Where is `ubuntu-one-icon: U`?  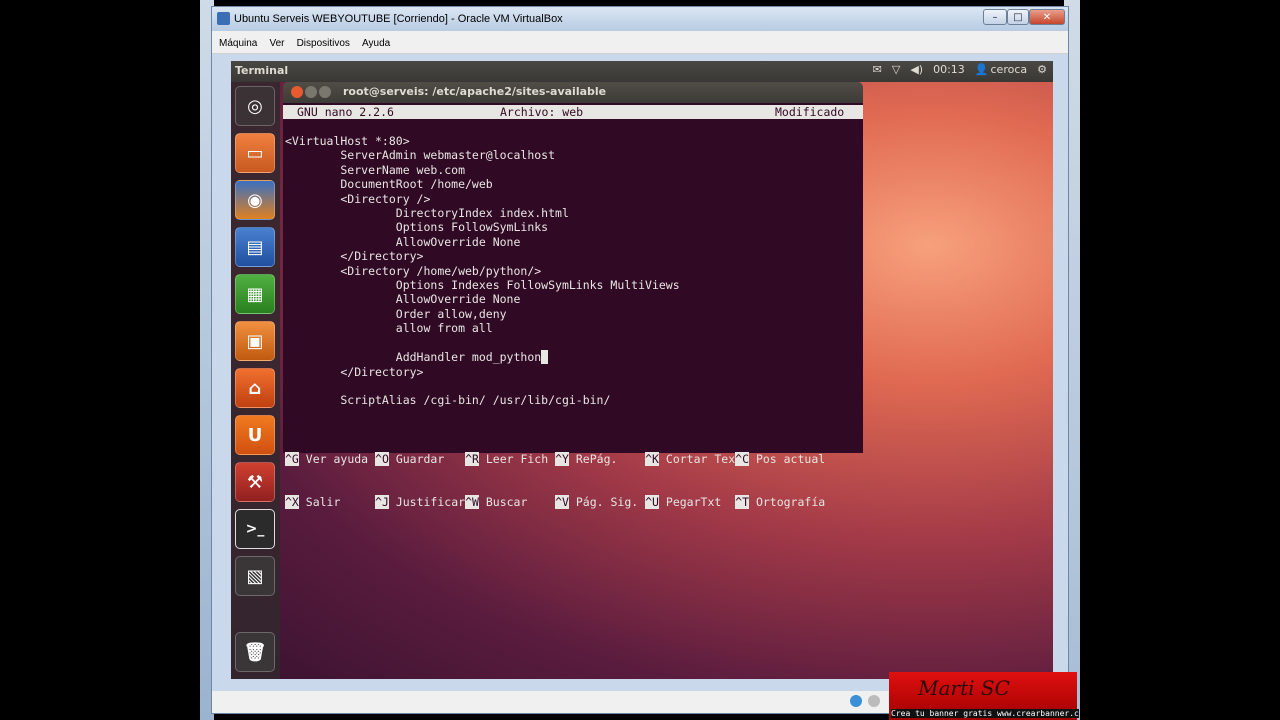 ubuntu-one-icon: U is located at coordinates (255, 435).